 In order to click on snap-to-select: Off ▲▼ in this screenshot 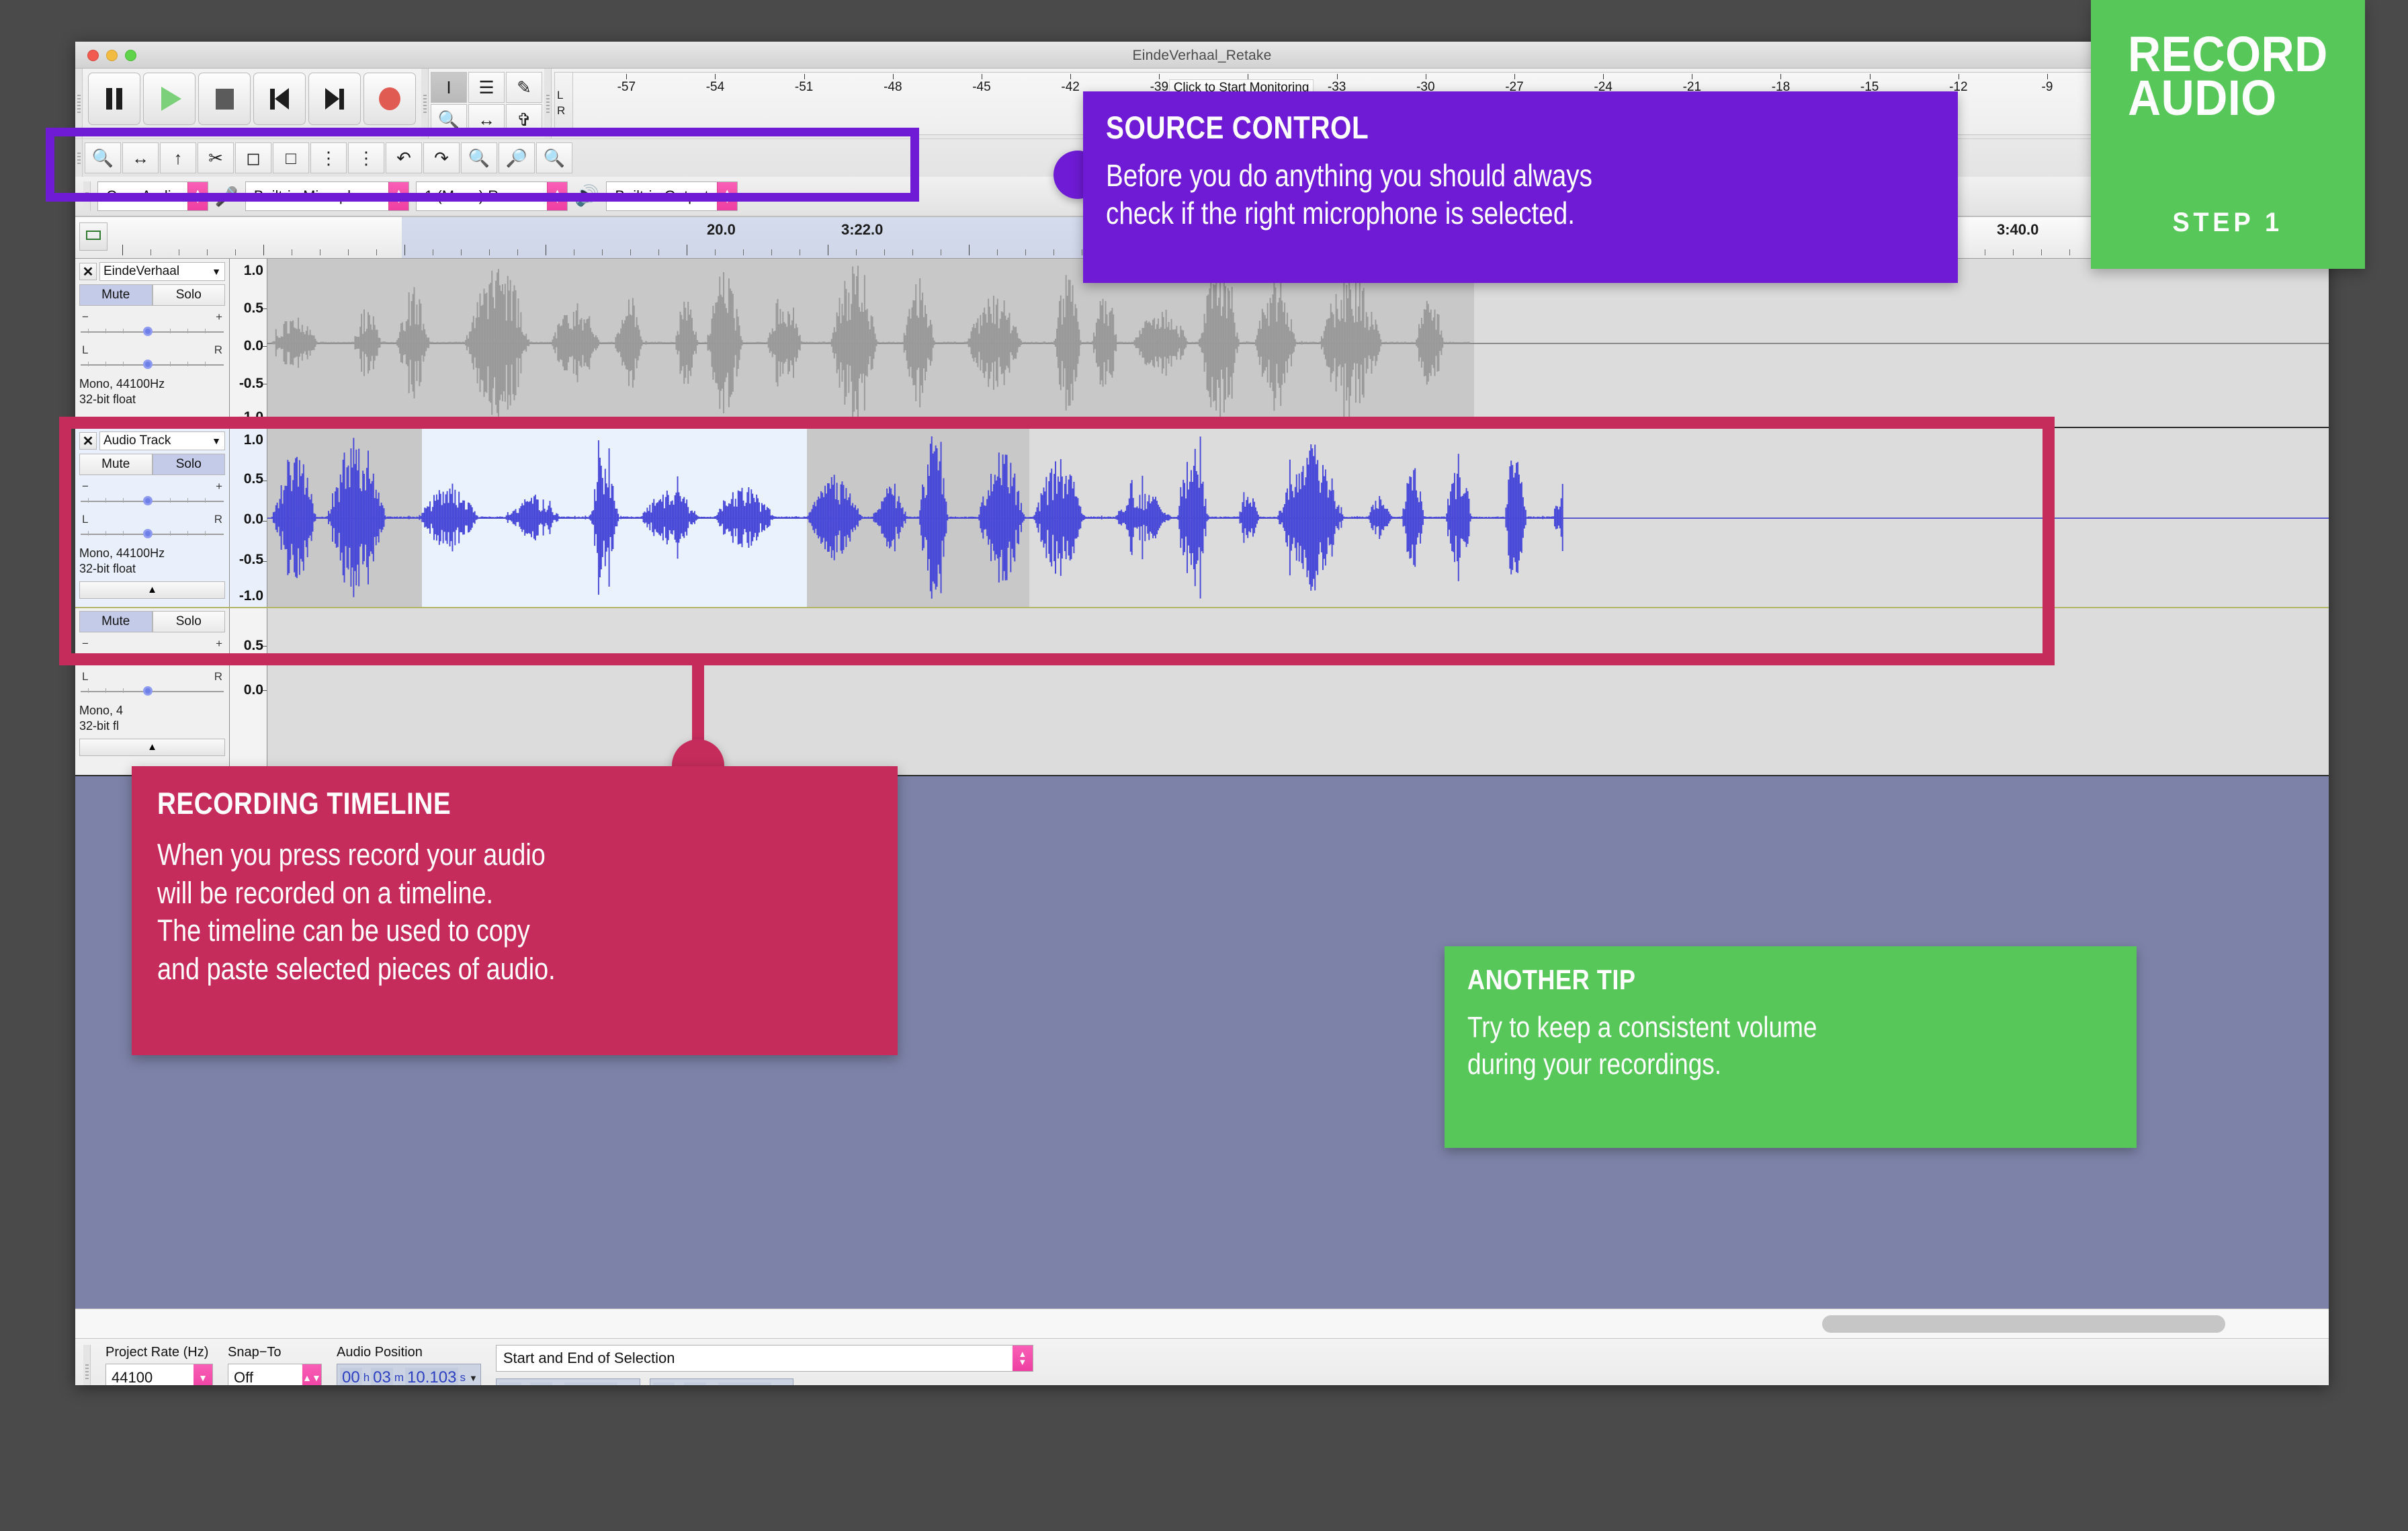, I will do `click(275, 1374)`.